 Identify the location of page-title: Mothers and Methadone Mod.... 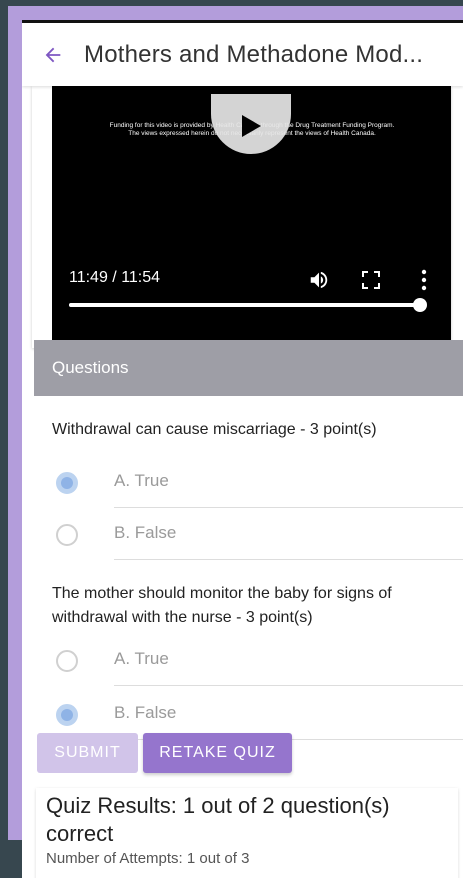
(254, 54).